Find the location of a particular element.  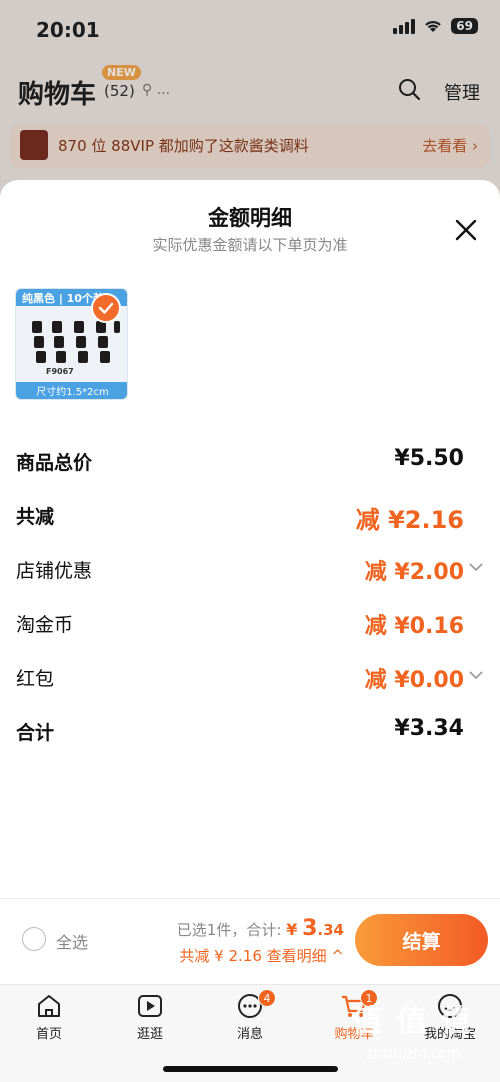

store-discount-value: 减 ¥2.00 is located at coordinates (414, 572).